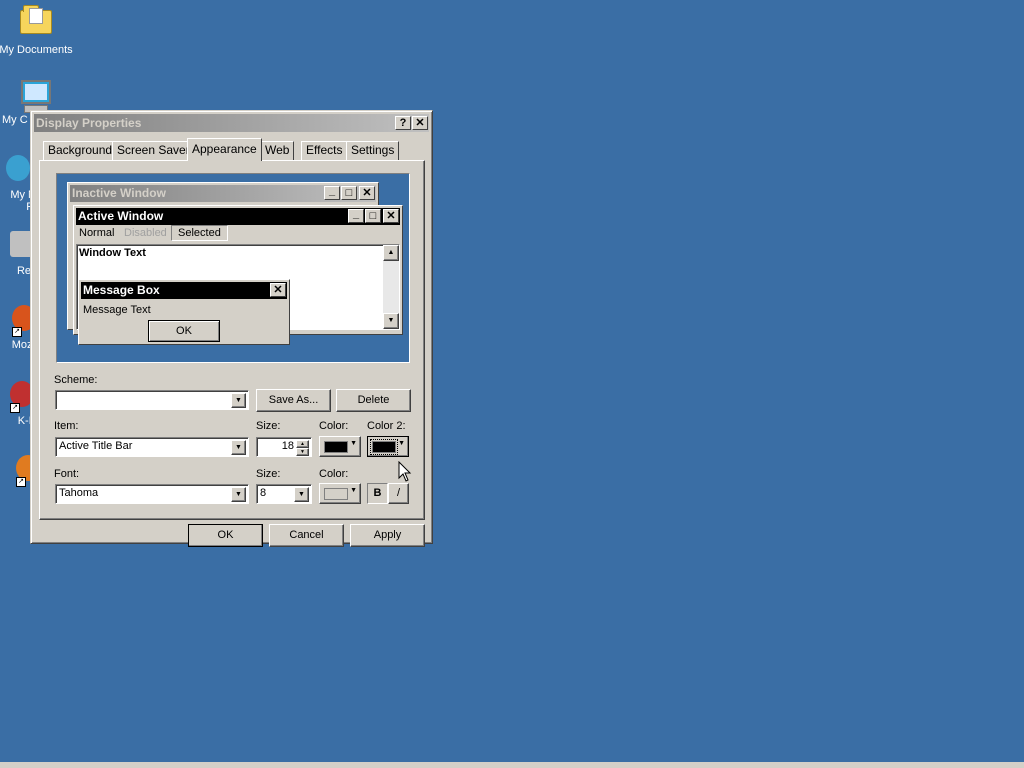 This screenshot has width=1024, height=768. Describe the element at coordinates (238, 216) in the screenshot. I see `preview-active-titlebar: Active Window _ □ ✕` at that location.